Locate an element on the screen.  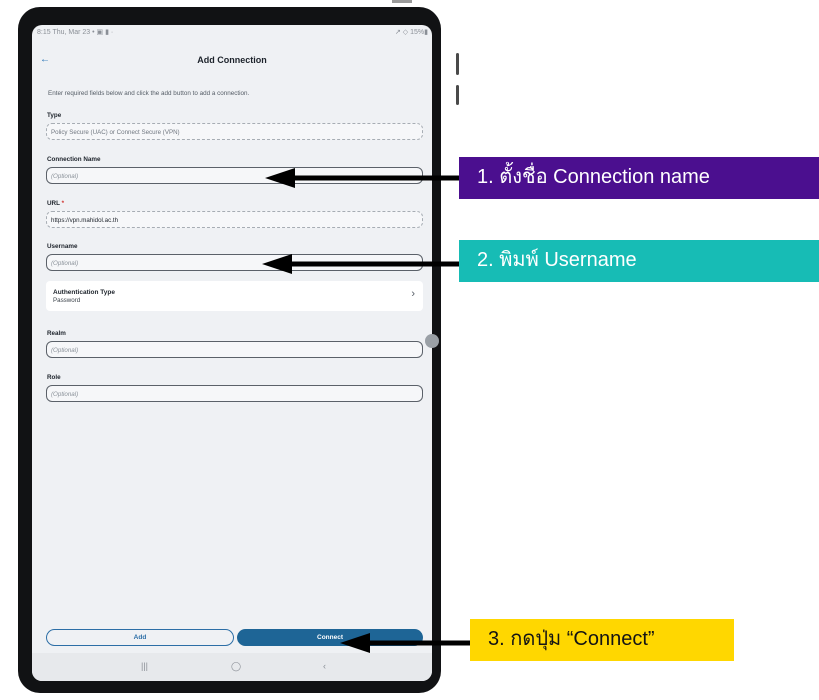
chevron-right-icon: › is located at coordinates (413, 294).